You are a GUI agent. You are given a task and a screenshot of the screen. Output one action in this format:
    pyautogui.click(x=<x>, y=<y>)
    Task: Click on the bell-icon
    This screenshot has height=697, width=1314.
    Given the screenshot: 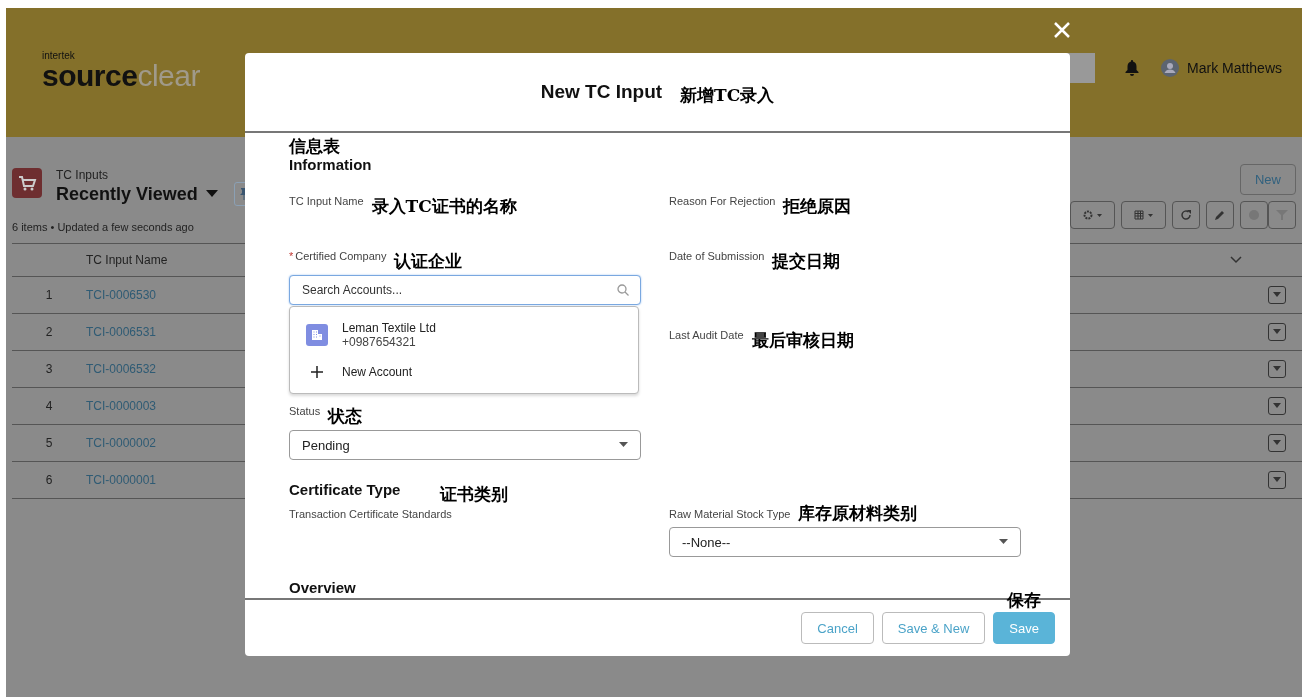 What is the action you would take?
    pyautogui.click(x=1132, y=67)
    